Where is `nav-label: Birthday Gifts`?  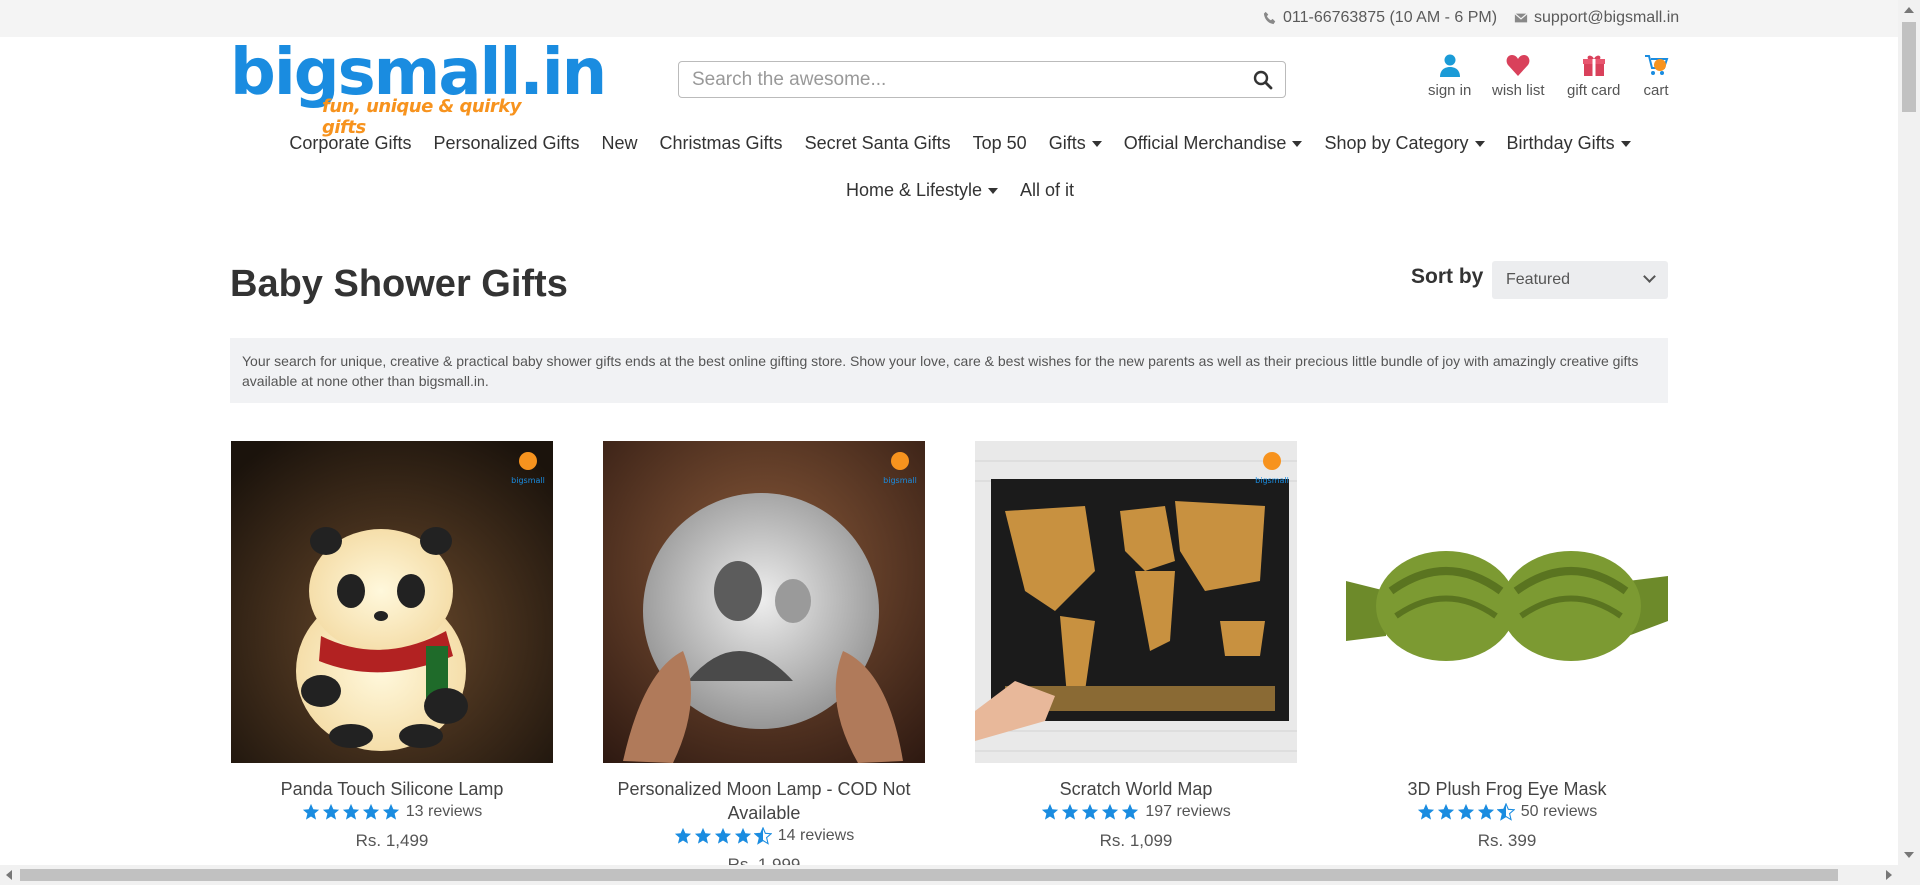 nav-label: Birthday Gifts is located at coordinates (1560, 143).